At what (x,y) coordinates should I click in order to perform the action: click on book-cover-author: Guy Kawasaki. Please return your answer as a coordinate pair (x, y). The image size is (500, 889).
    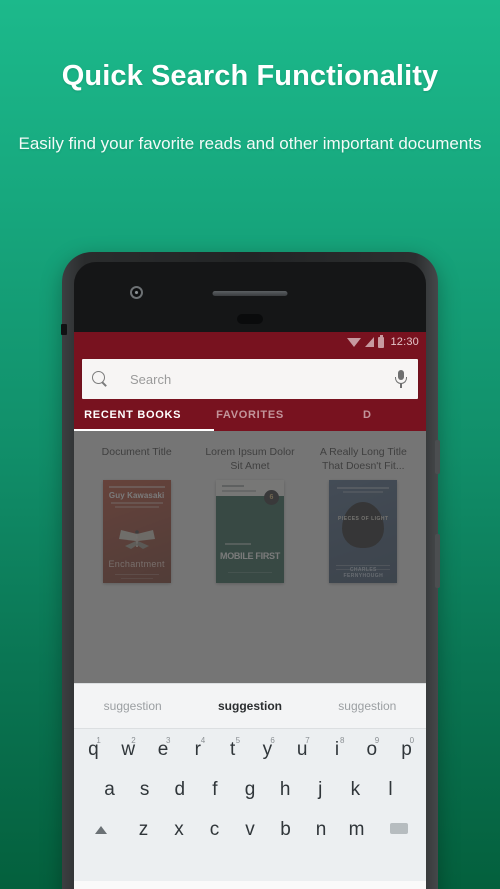
    Looking at the image, I should click on (136, 495).